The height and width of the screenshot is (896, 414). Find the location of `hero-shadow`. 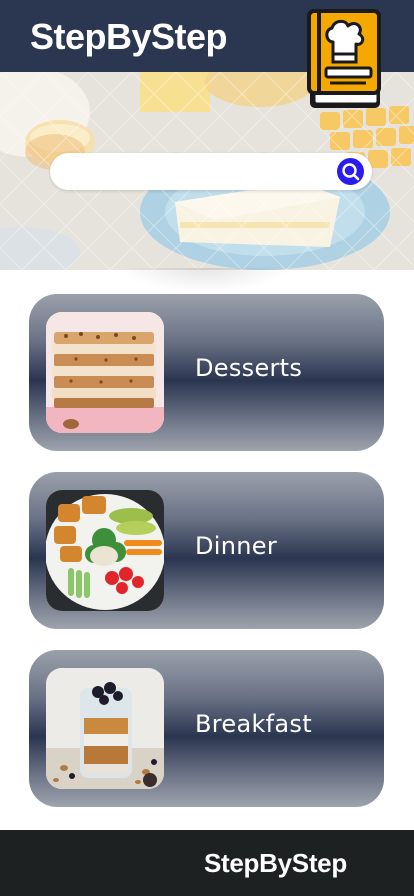

hero-shadow is located at coordinates (205, 280).